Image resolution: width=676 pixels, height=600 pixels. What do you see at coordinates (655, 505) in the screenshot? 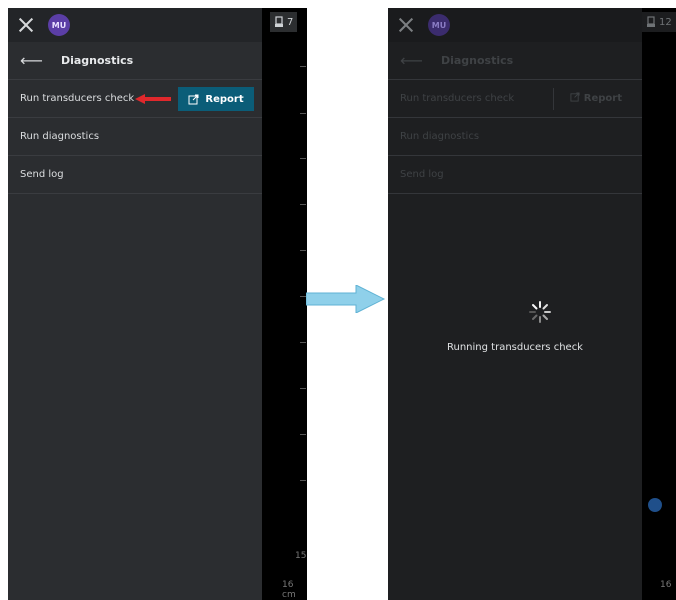
I see `scan-indicator-dot` at bounding box center [655, 505].